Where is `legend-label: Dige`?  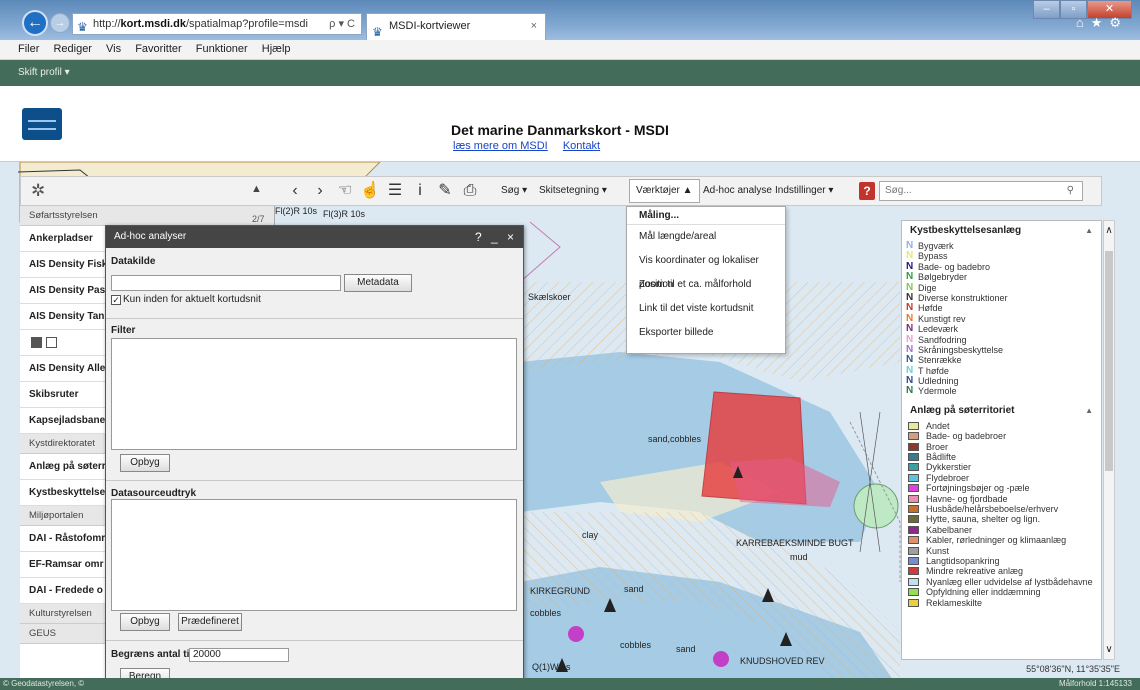 legend-label: Dige is located at coordinates (927, 287).